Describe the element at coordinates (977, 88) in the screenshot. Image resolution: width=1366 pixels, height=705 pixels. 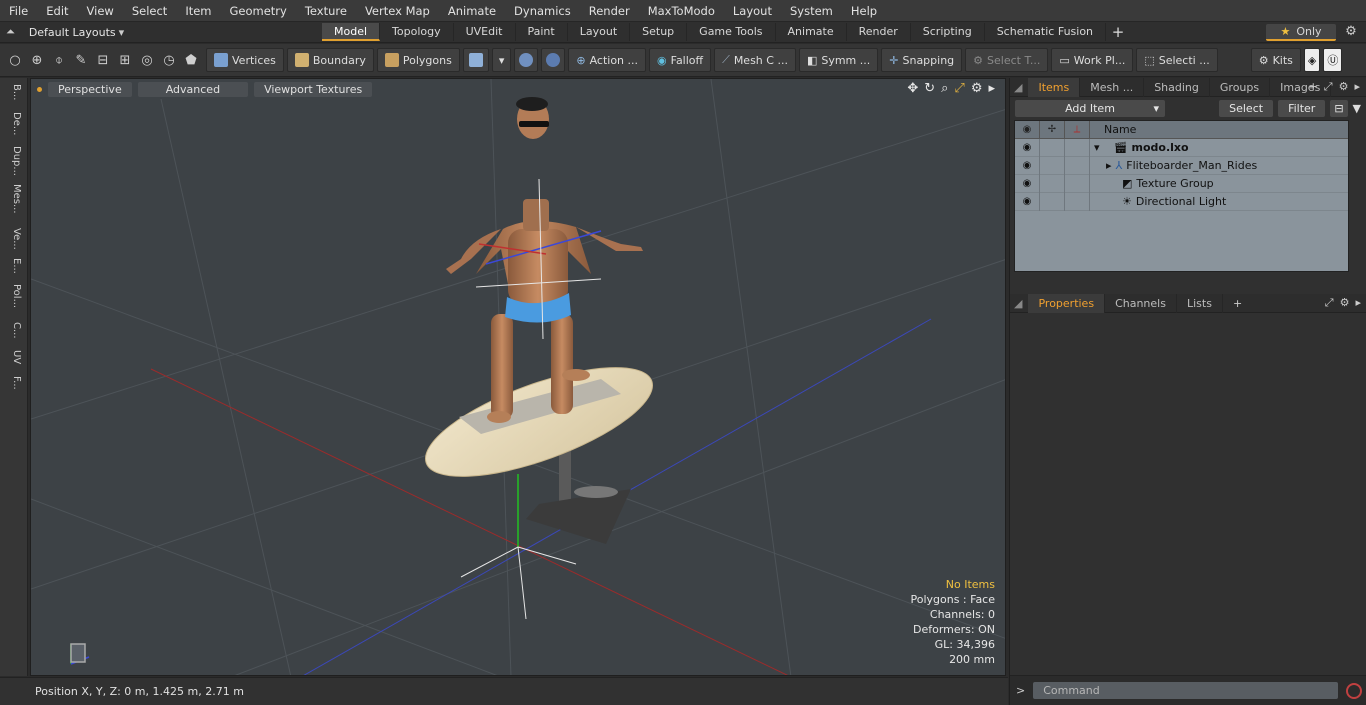
I see `viewport-gear-icon: ⚙` at that location.